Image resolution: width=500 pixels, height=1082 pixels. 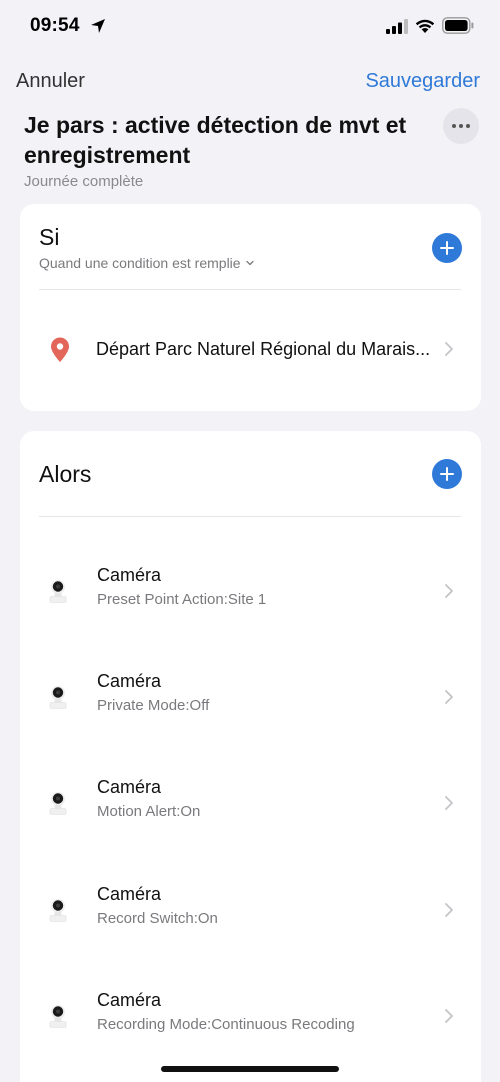 I want to click on page-subtitle: Journée complète, so click(x=83, y=181).